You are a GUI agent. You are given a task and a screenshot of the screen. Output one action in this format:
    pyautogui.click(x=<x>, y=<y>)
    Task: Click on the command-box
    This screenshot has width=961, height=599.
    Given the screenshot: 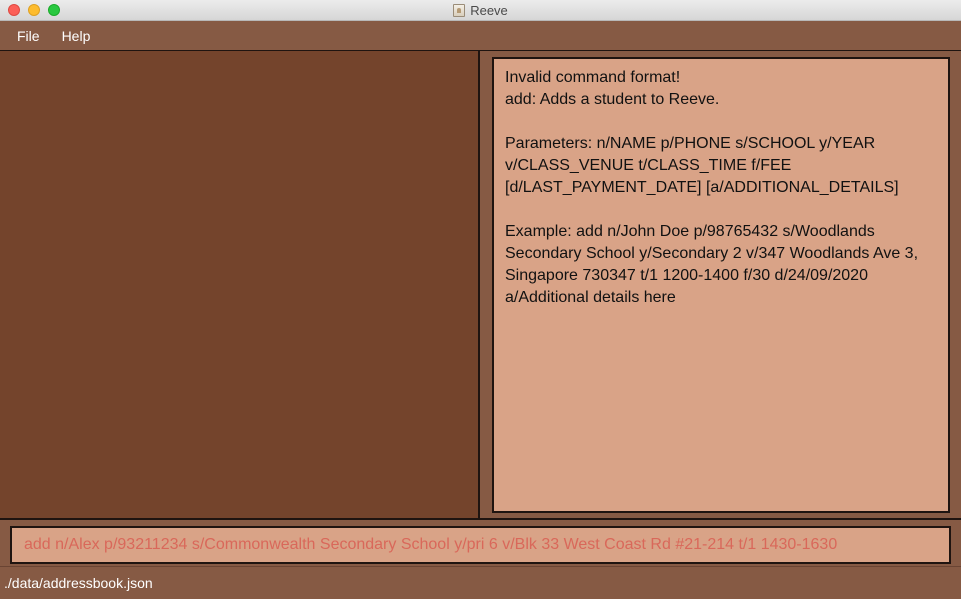 What is the action you would take?
    pyautogui.click(x=480, y=545)
    